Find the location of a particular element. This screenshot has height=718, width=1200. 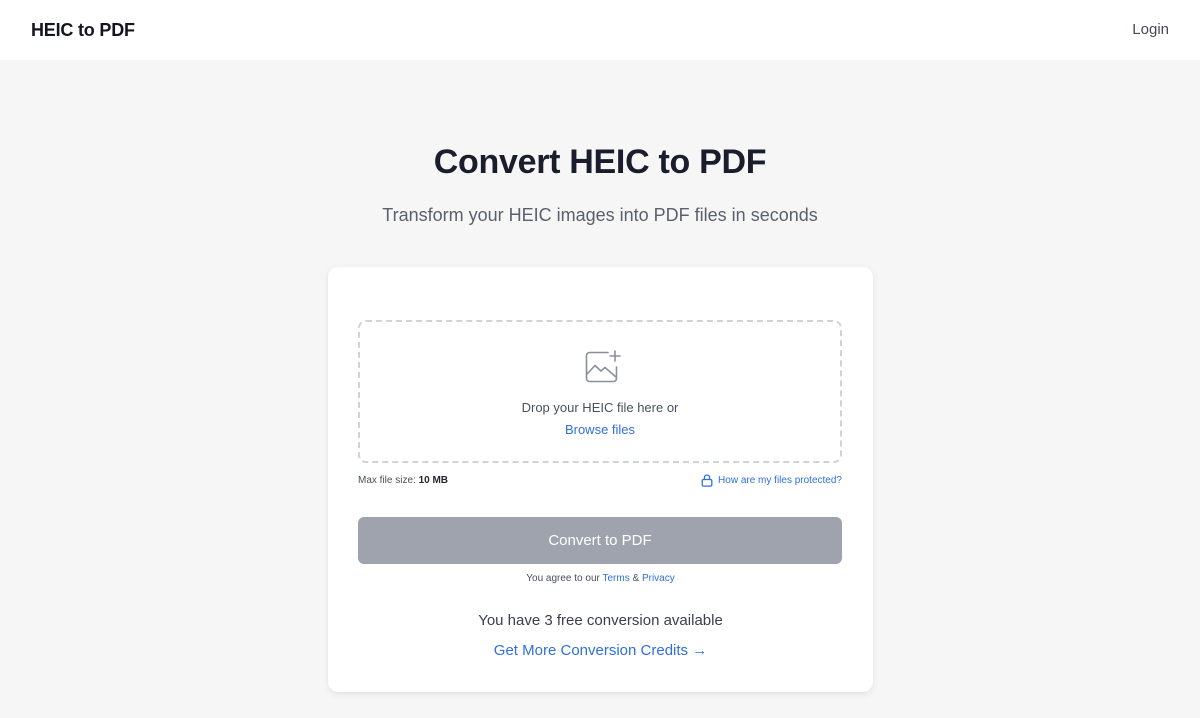

terms-link: Terms is located at coordinates (615, 578).